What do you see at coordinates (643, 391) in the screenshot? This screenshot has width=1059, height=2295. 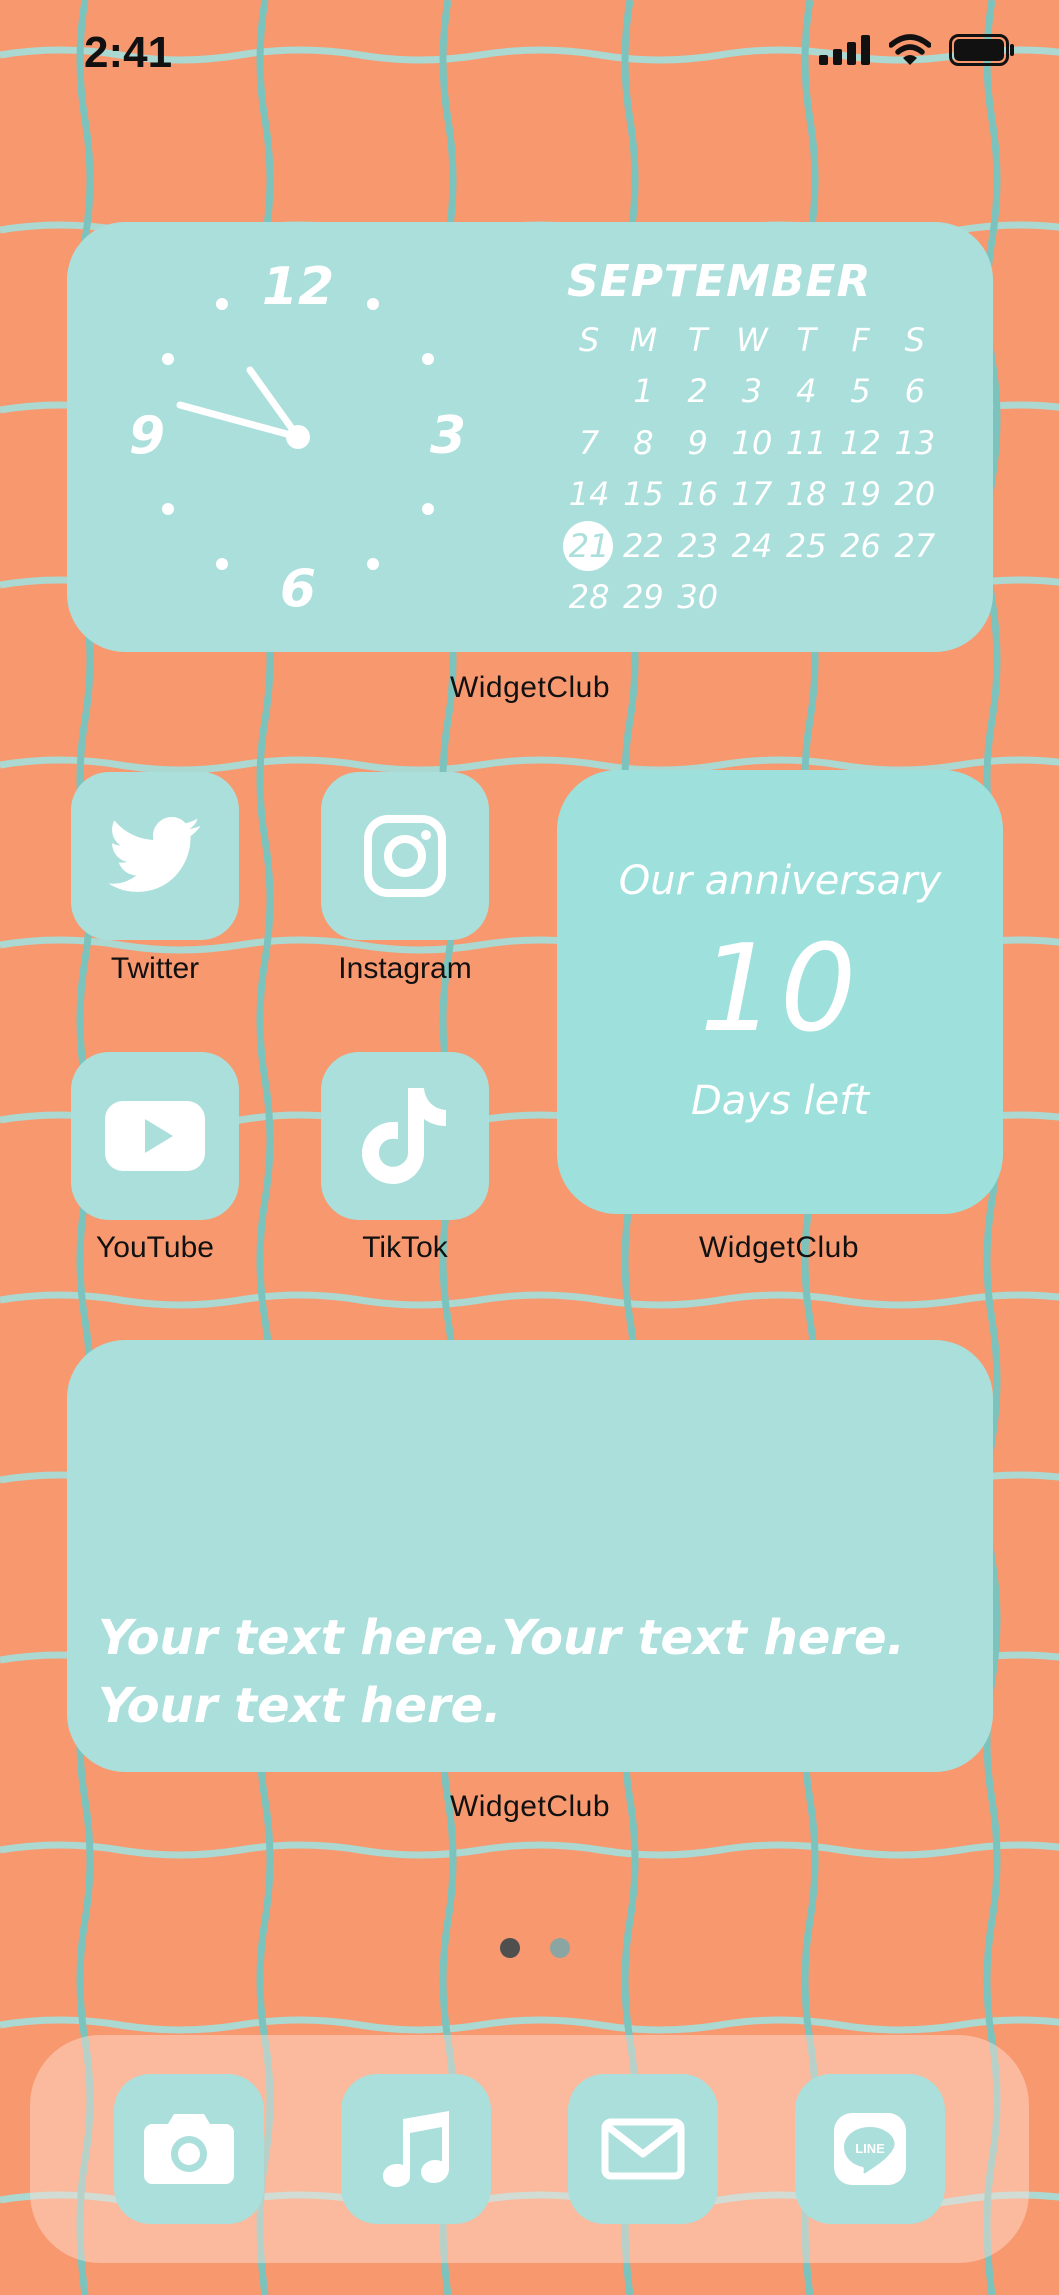 I see `calendar-day: 1` at bounding box center [643, 391].